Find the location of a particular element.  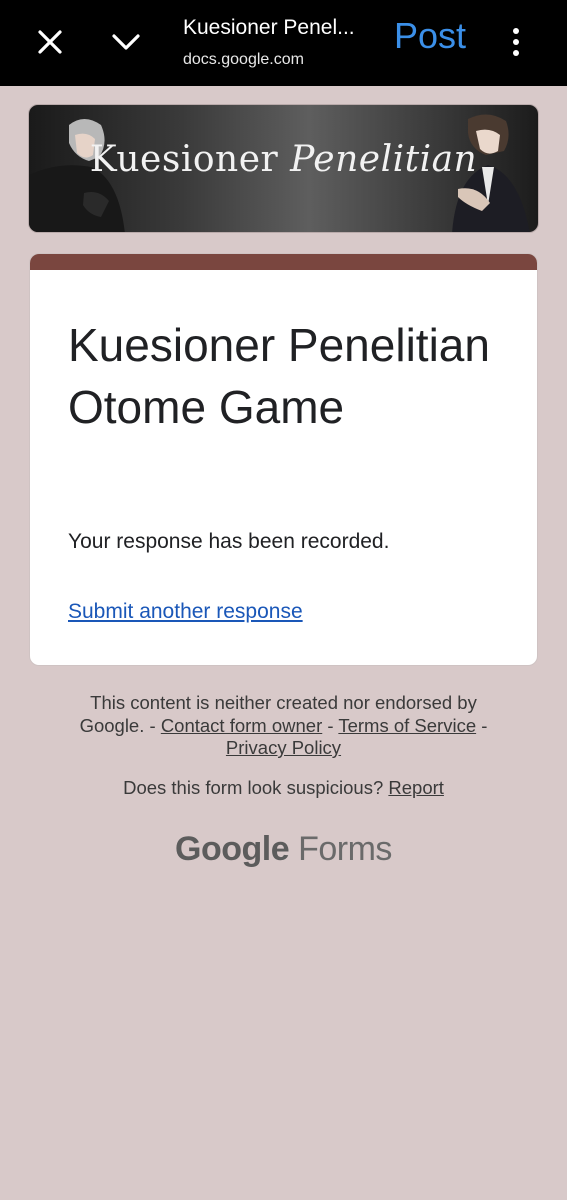

suspicious-text: Does this form look suspicious? is located at coordinates (256, 787).